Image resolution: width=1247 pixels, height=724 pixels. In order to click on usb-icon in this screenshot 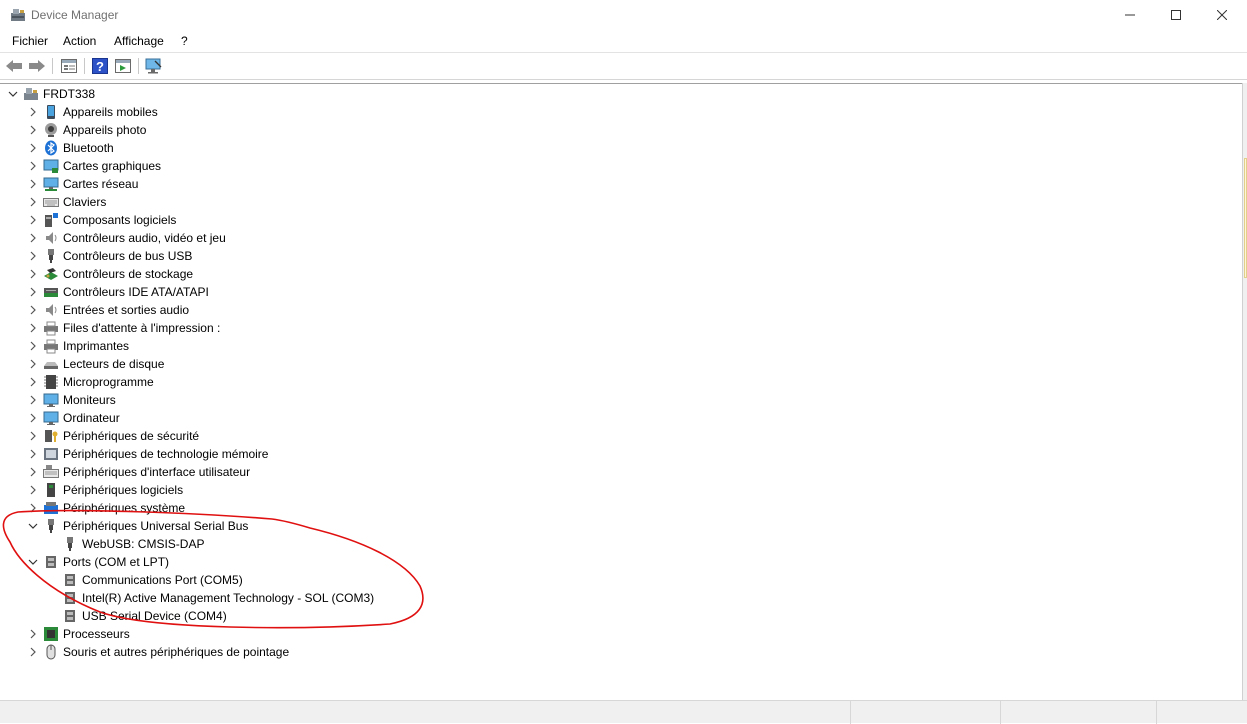, I will do `click(51, 526)`.